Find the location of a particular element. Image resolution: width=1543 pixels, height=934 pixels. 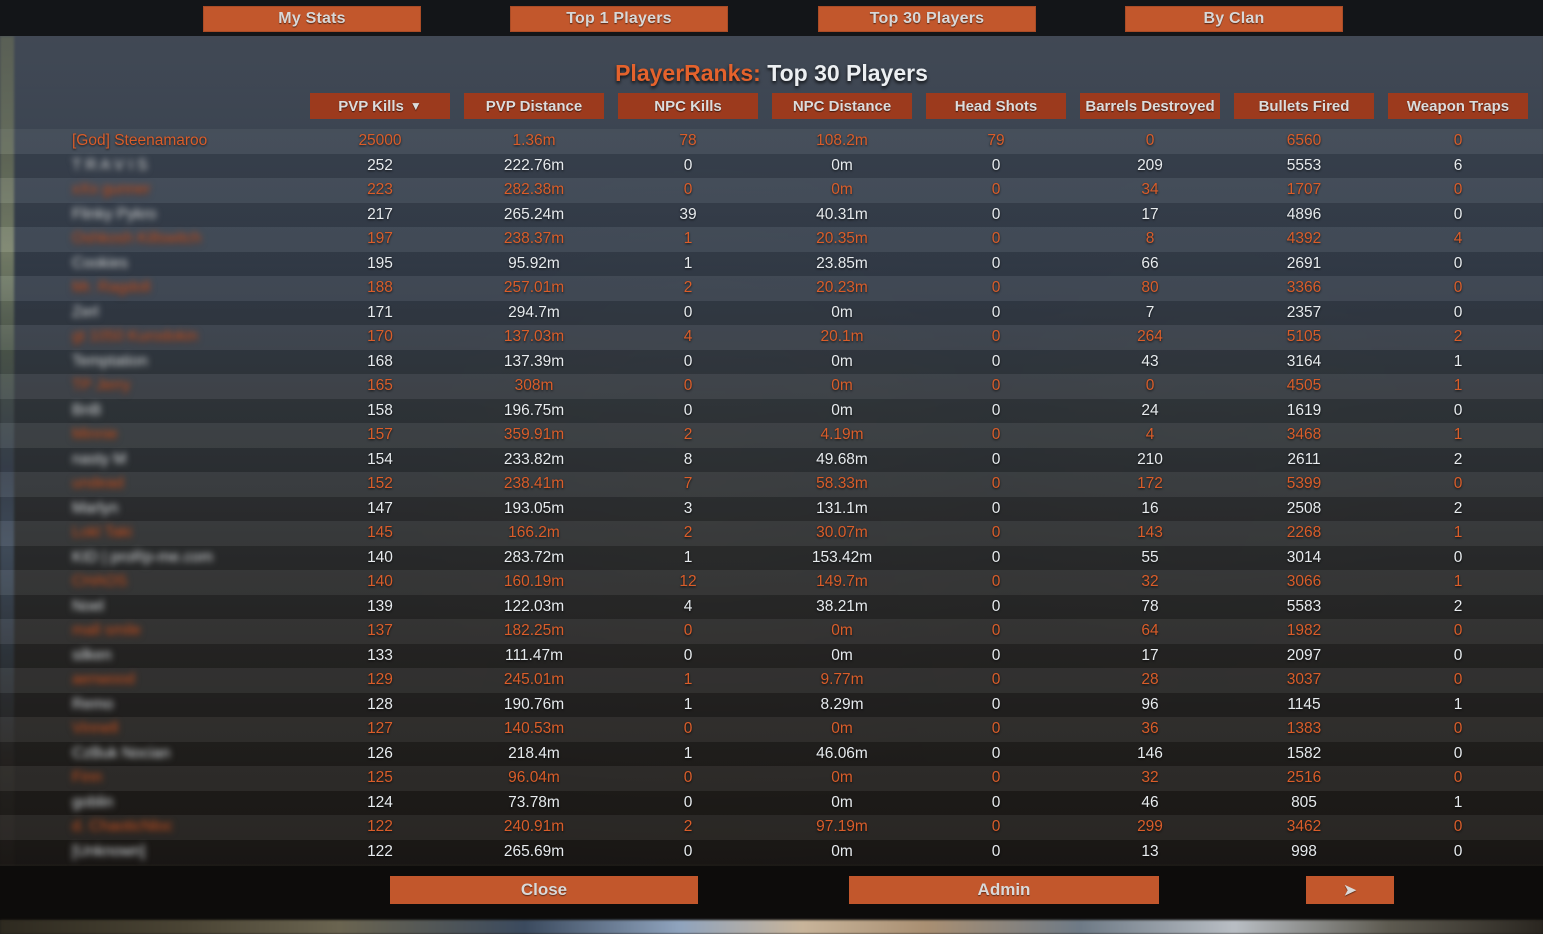

tab-top-1-players: Top 1 Players is located at coordinates (619, 19).